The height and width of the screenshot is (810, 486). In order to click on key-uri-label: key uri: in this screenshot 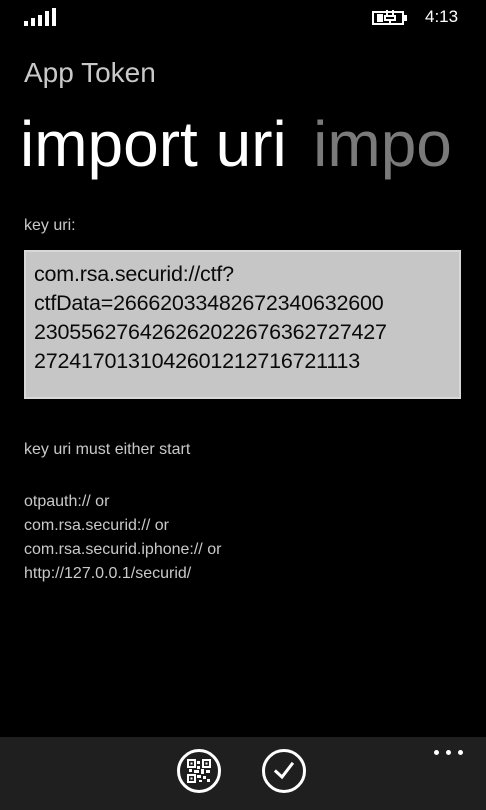, I will do `click(50, 225)`.